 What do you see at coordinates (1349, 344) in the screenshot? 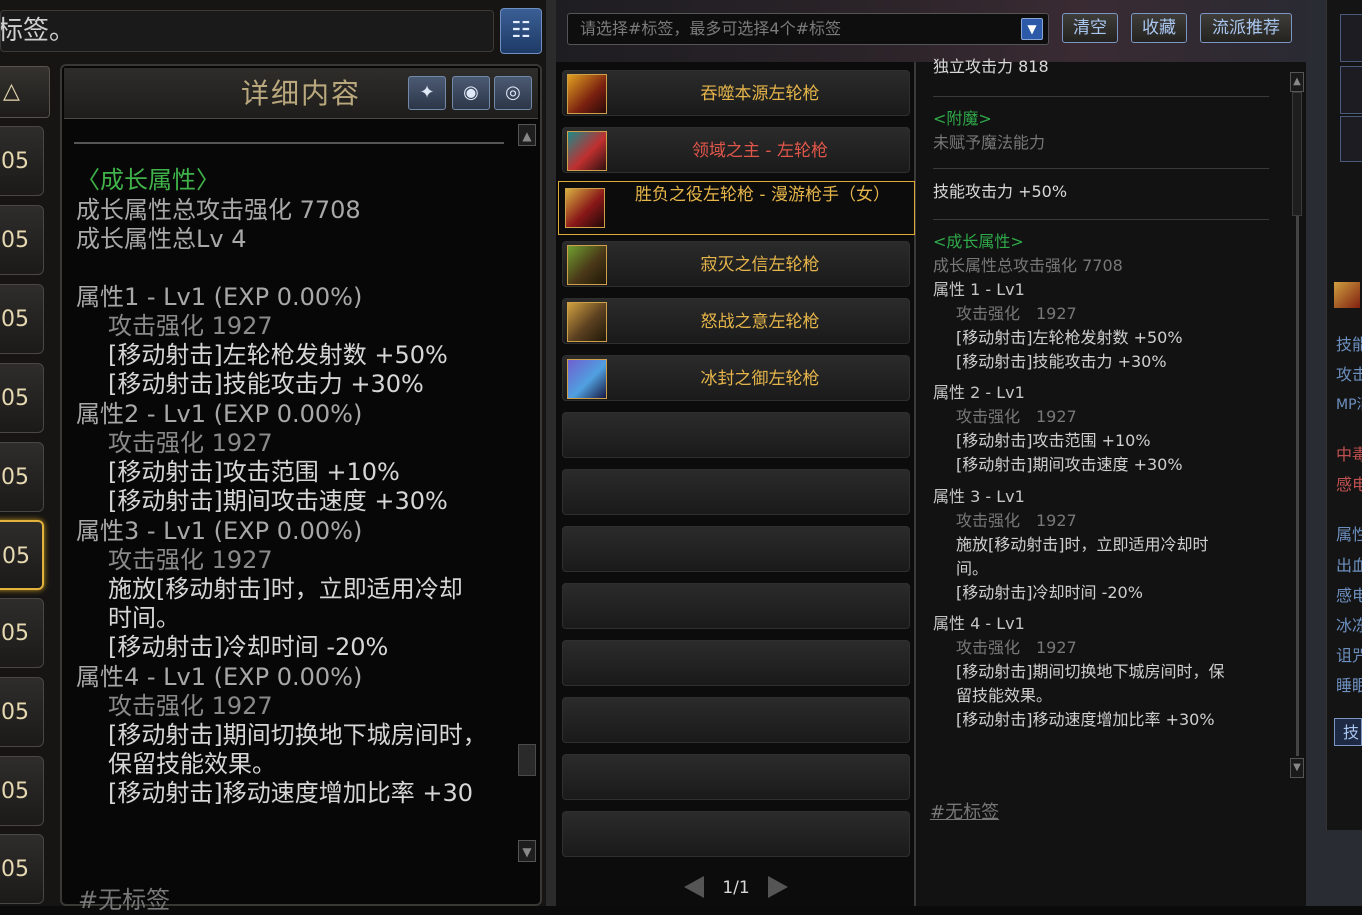
I see `side-text: 技能` at bounding box center [1349, 344].